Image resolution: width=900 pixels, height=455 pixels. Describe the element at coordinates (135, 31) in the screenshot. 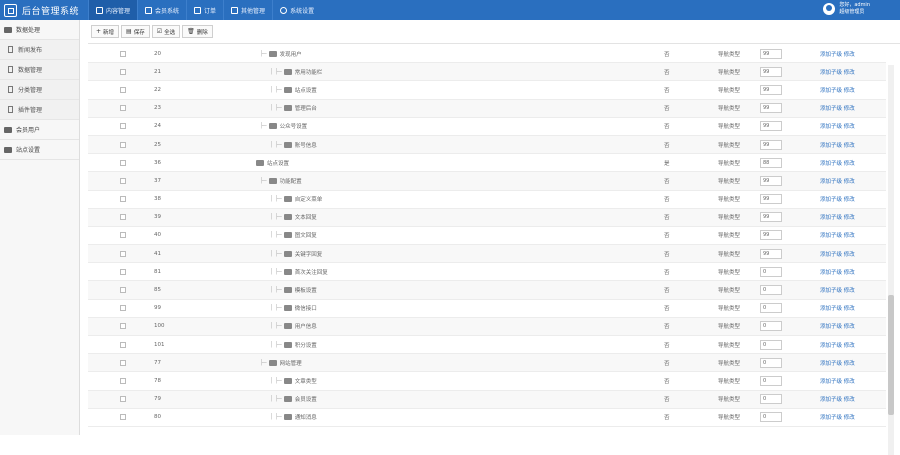

I see `save-button: ▤ 保存` at that location.